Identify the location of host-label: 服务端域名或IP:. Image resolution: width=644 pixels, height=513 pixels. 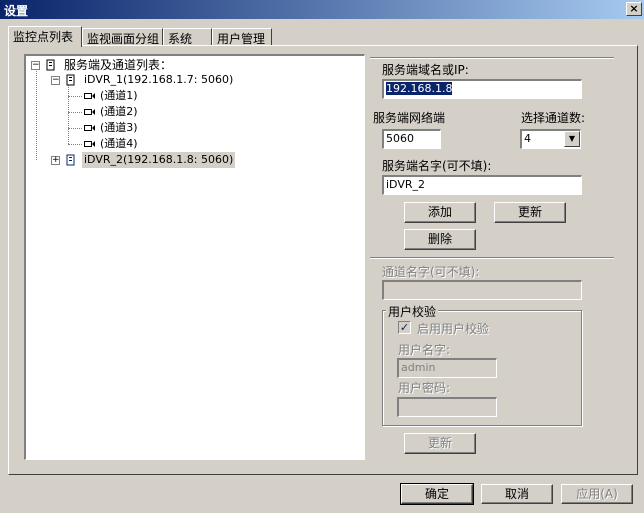
(425, 70).